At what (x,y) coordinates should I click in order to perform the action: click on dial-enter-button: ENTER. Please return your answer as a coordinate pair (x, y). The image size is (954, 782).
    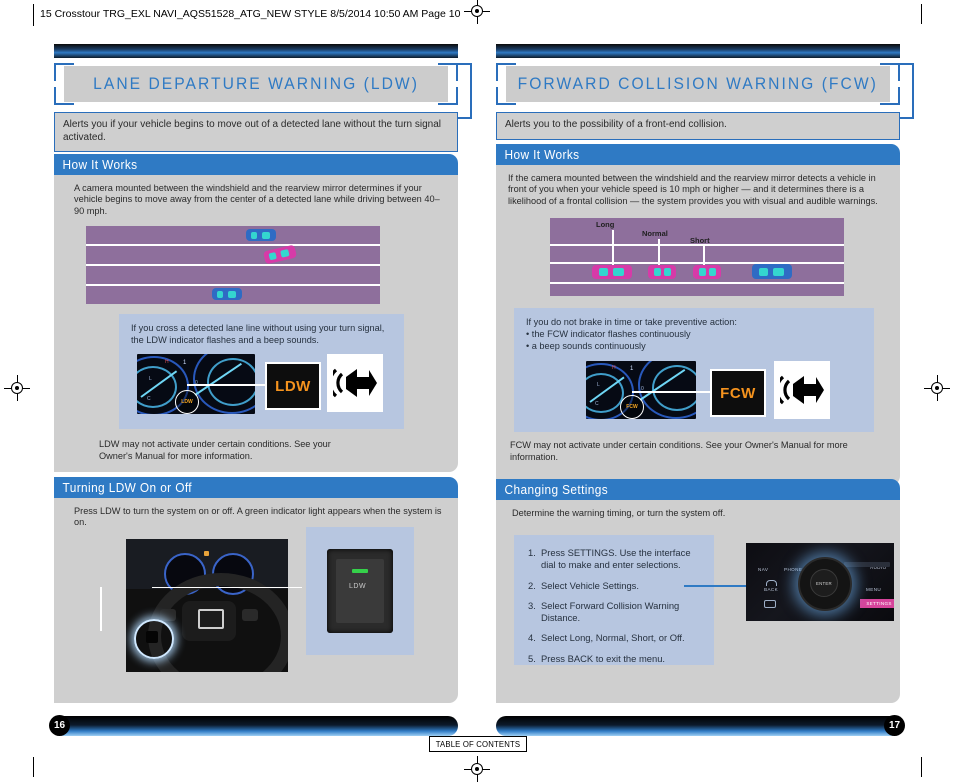
    Looking at the image, I should click on (824, 583).